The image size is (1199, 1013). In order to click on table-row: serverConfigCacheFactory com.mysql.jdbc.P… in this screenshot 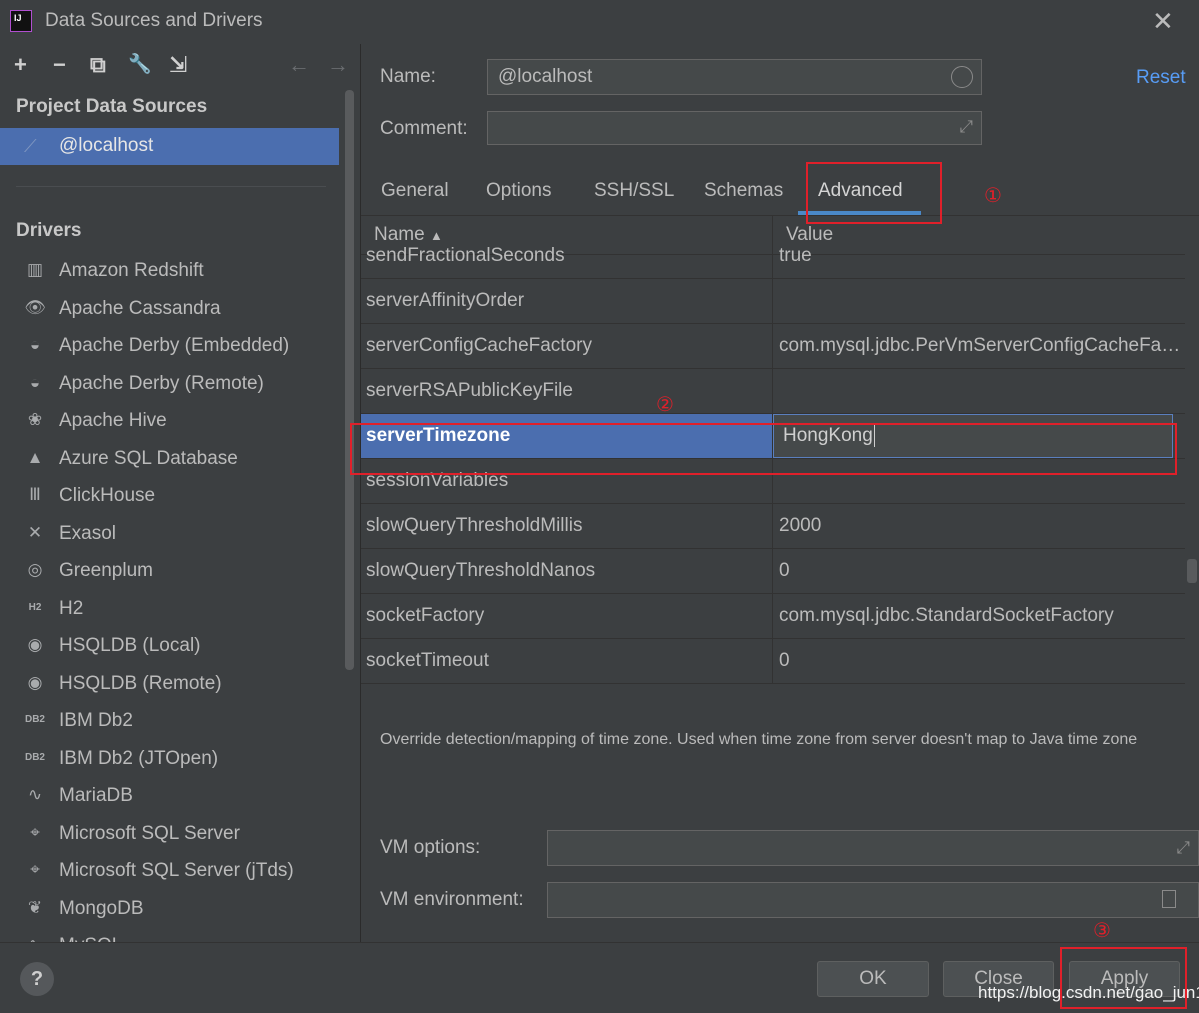, I will do `click(773, 346)`.